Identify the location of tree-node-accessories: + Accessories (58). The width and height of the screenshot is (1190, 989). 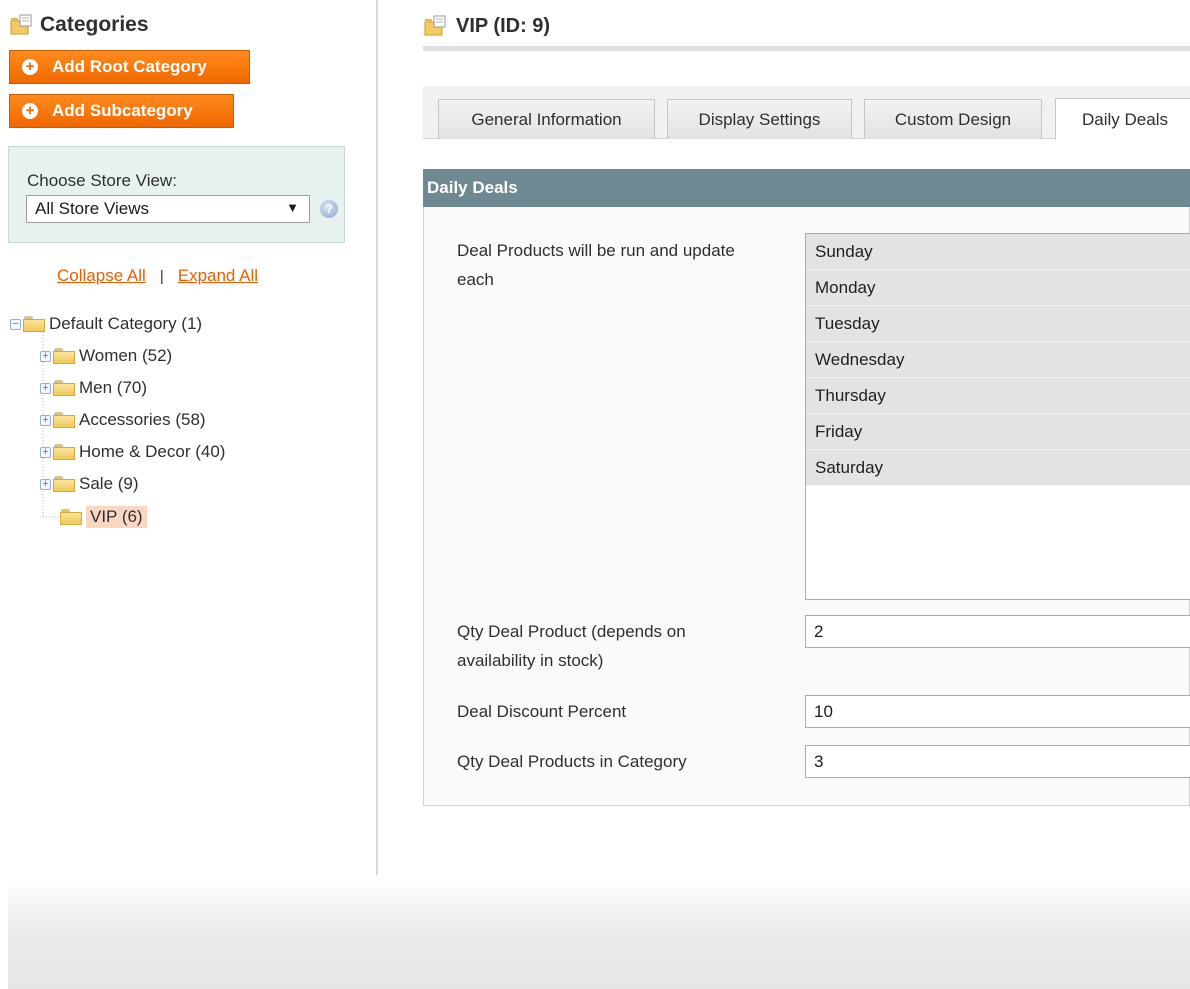
(123, 420).